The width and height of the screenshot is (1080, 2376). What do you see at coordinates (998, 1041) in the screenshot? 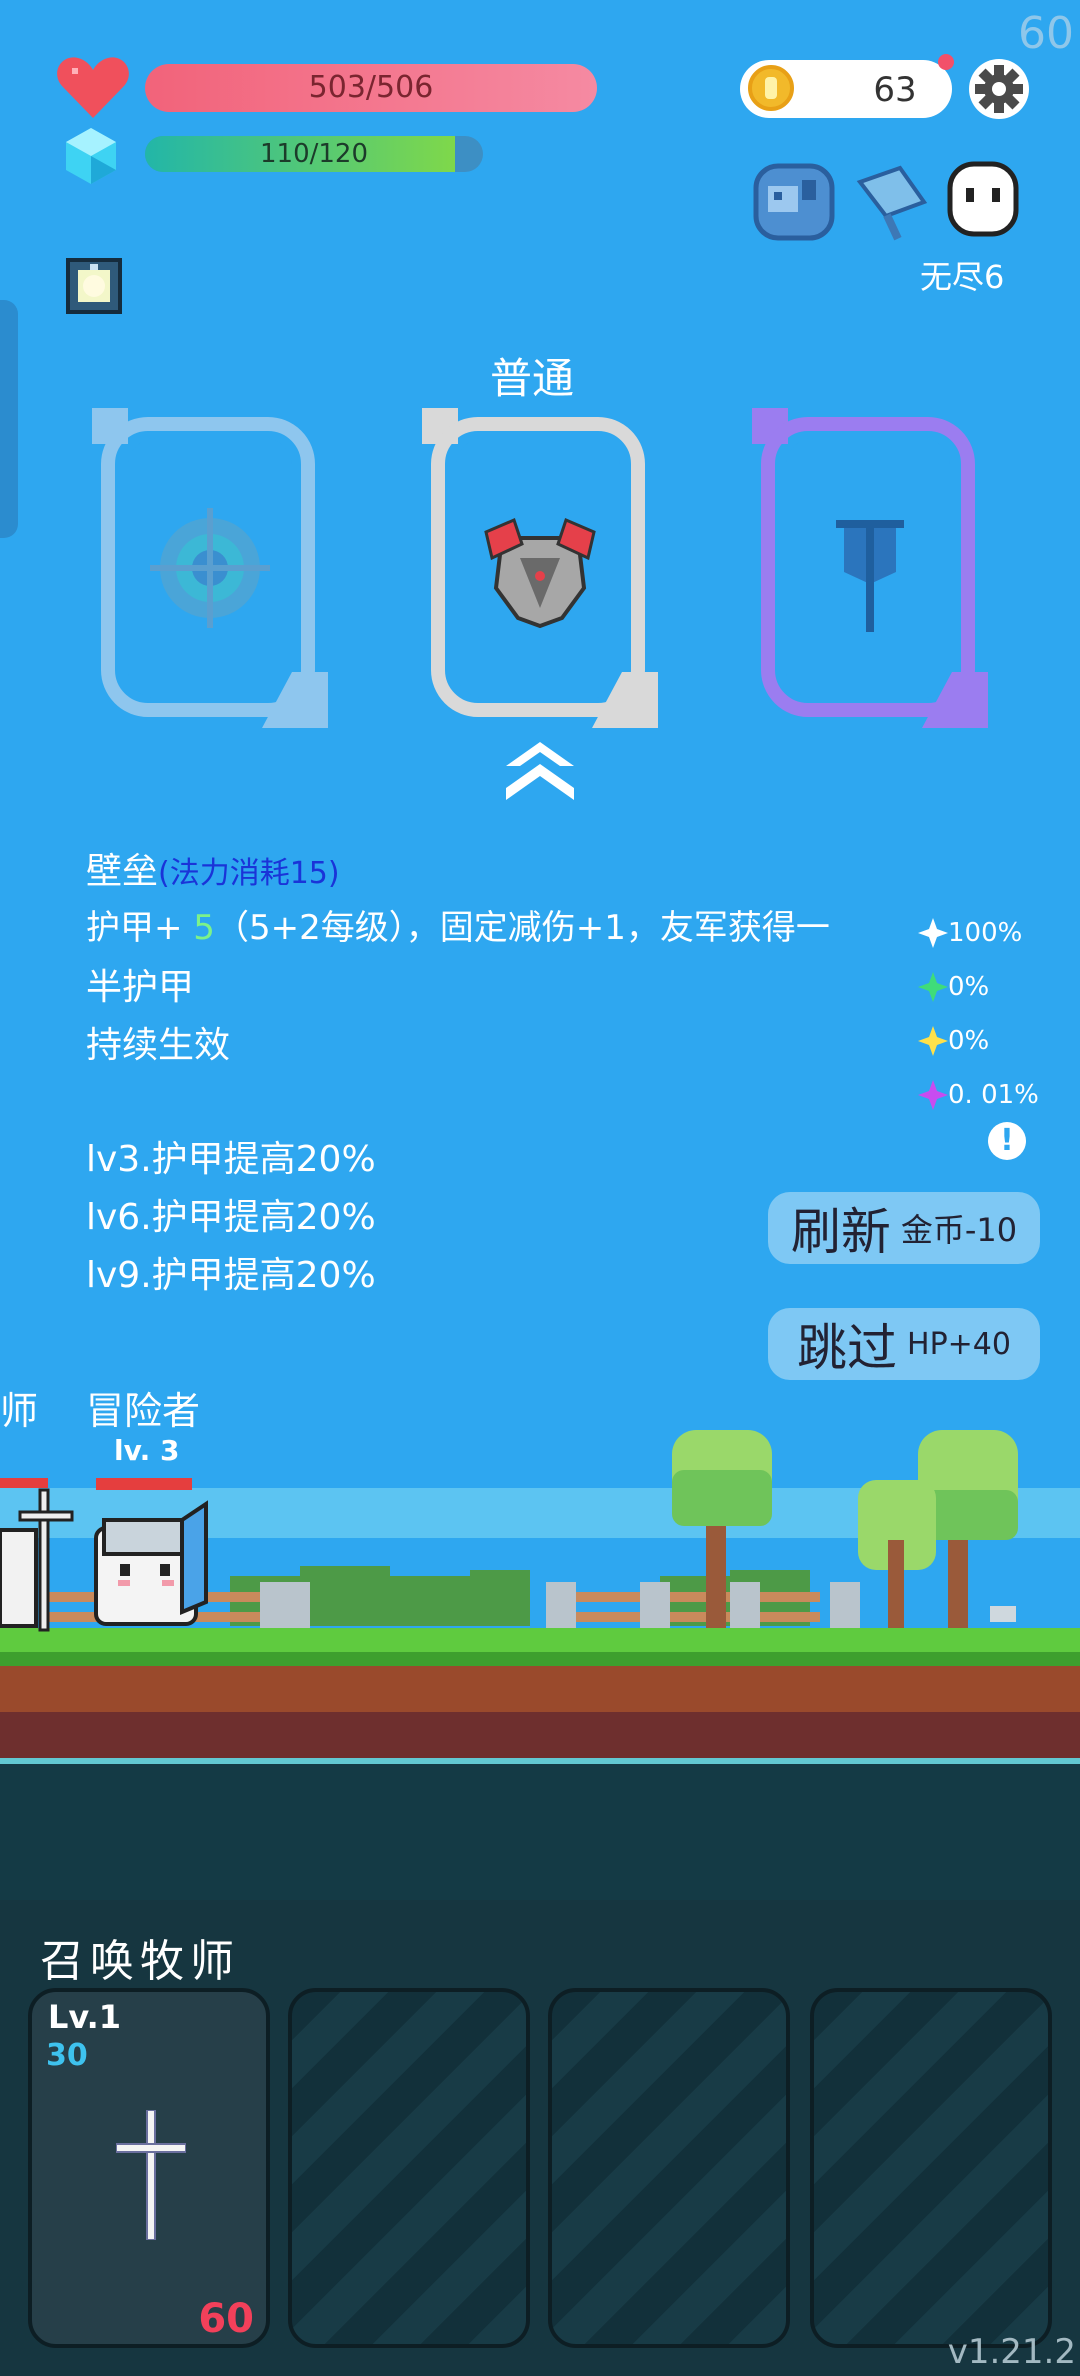
I see `odds-row-yellow: 0%` at bounding box center [998, 1041].